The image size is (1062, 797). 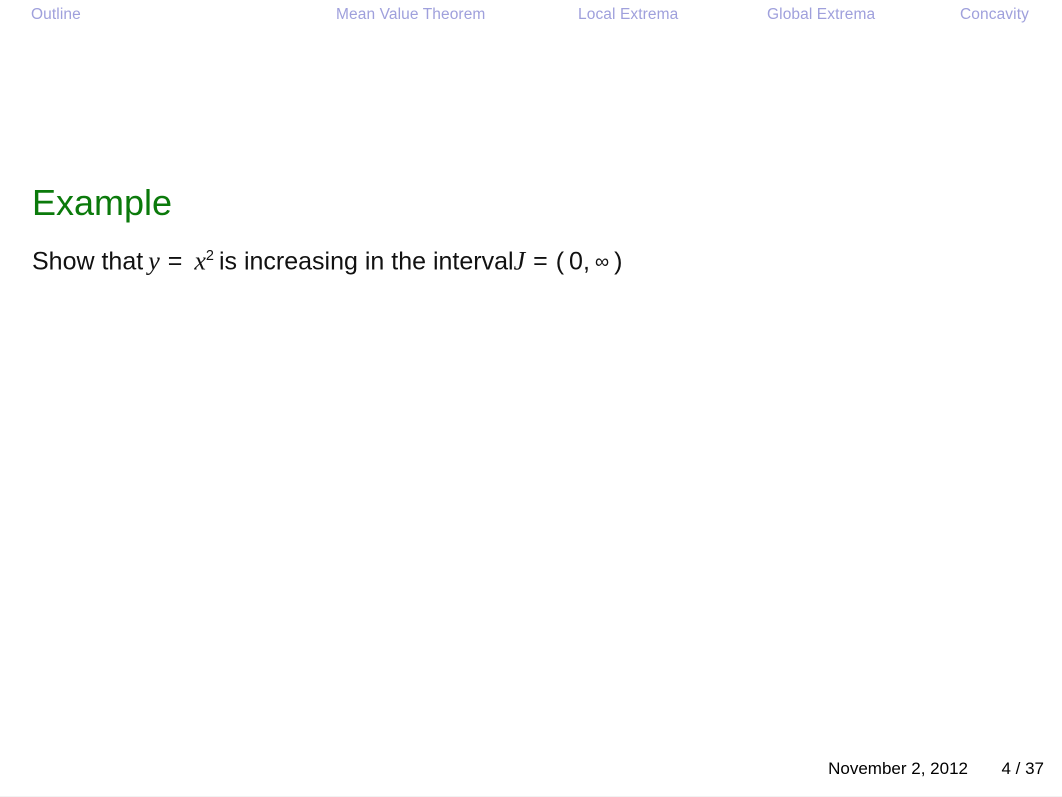 What do you see at coordinates (154, 261) in the screenshot?
I see `math-variable-y: y` at bounding box center [154, 261].